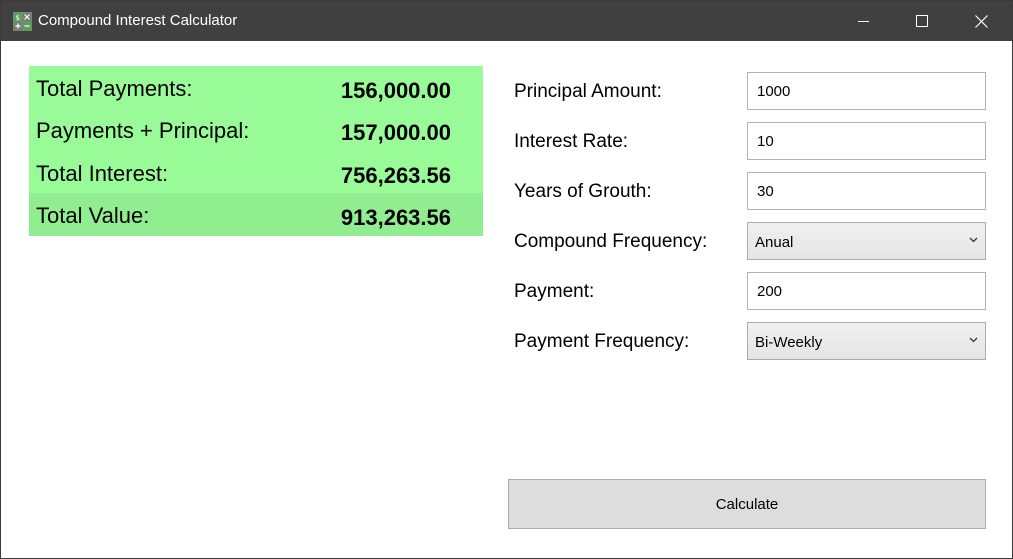 The image size is (1013, 559). I want to click on payment-label: Payment:, so click(554, 291).